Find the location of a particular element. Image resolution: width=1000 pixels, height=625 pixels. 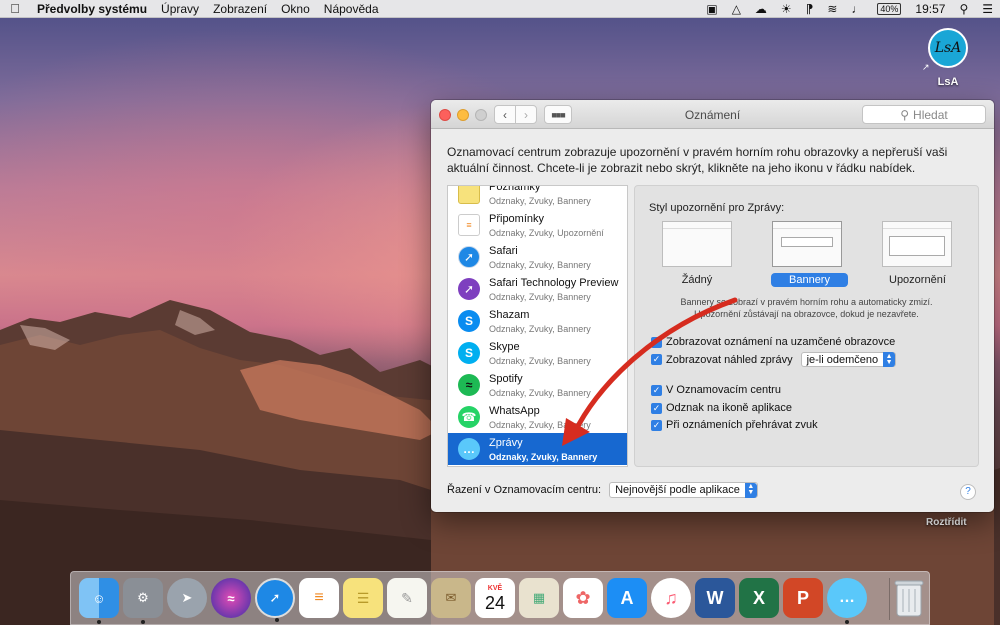

word-icon: W is located at coordinates (715, 598).